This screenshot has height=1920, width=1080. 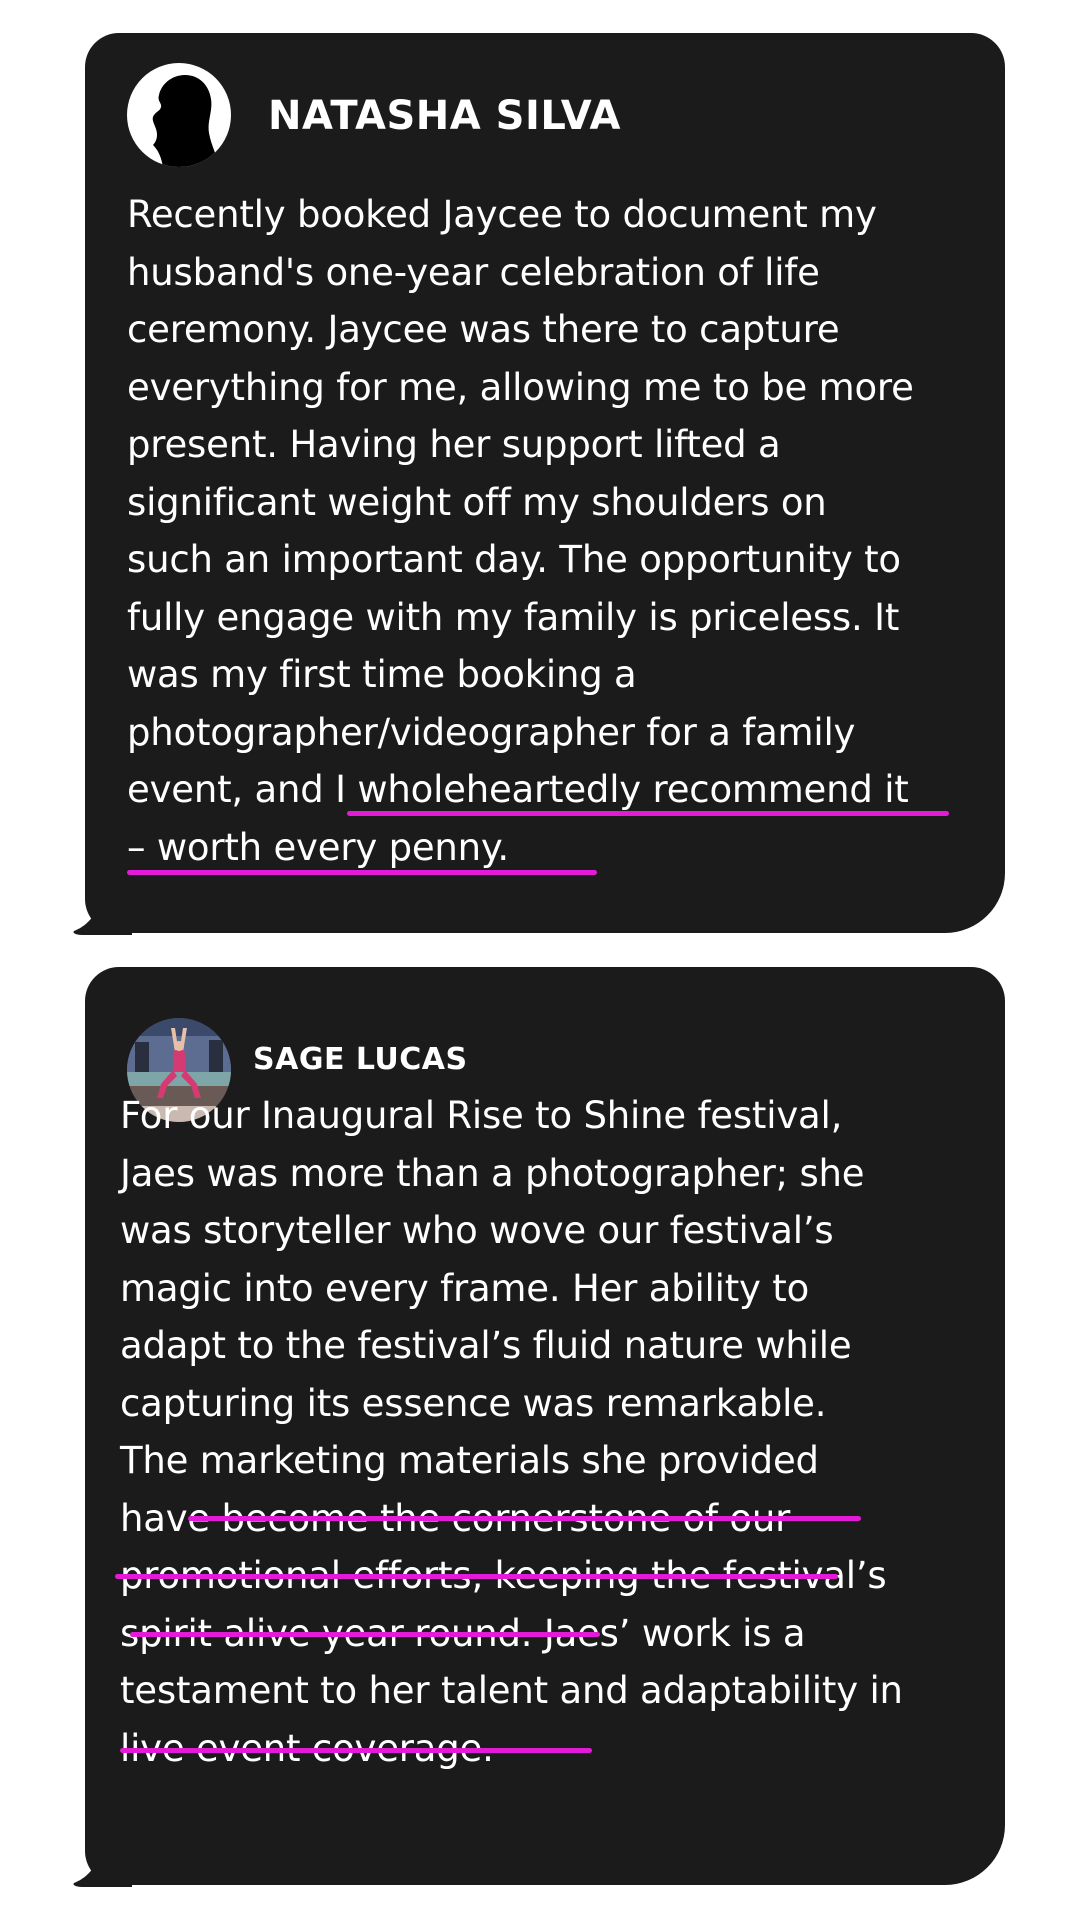 What do you see at coordinates (185, 121) in the screenshot?
I see `woman-silhouette-icon` at bounding box center [185, 121].